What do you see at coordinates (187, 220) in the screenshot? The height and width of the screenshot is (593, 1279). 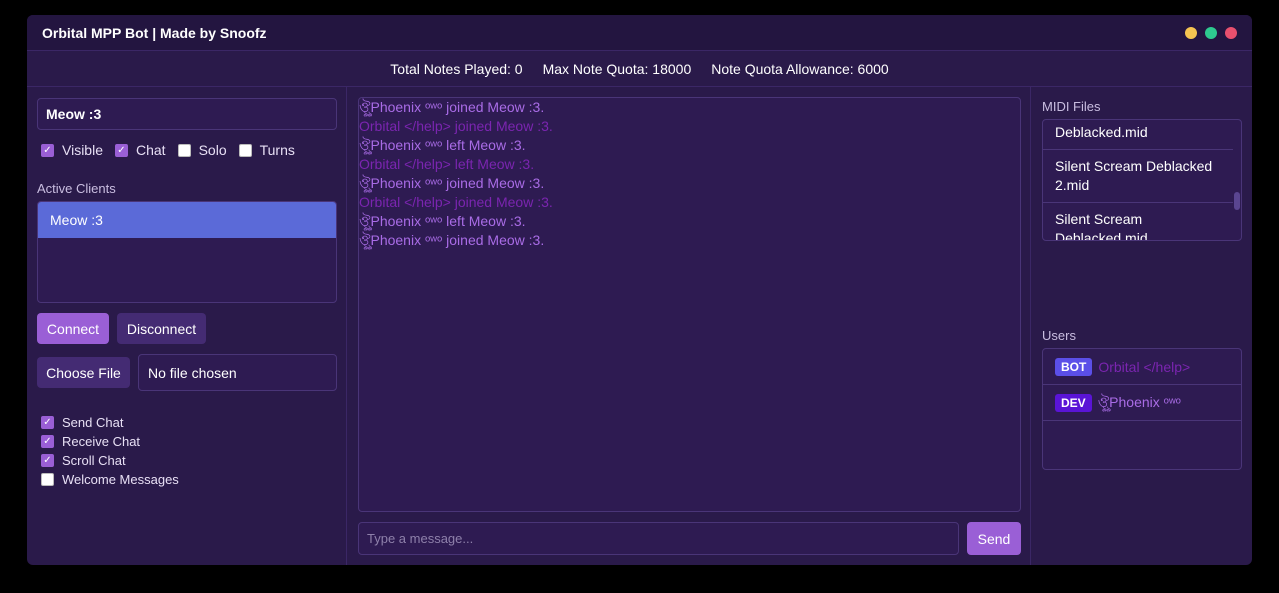 I see `client-item: Meow :3` at bounding box center [187, 220].